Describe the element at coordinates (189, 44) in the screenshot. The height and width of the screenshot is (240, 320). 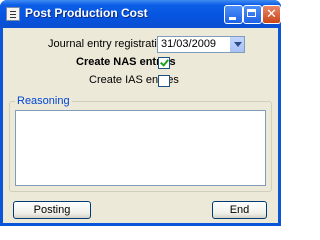
I see `journal-date-value: 31/03/2009` at that location.